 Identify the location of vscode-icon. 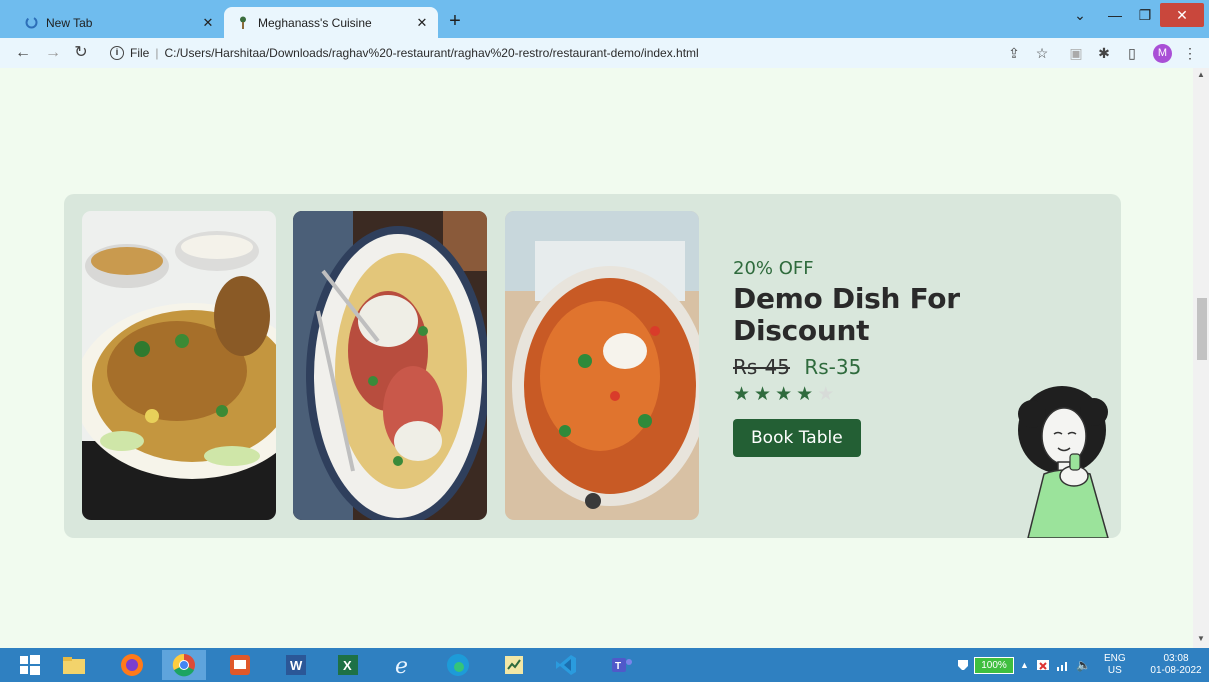
(566, 665).